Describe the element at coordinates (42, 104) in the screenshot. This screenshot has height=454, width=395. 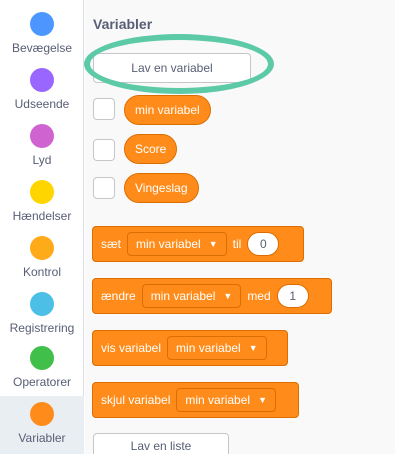
I see `category-label: Udseende` at that location.